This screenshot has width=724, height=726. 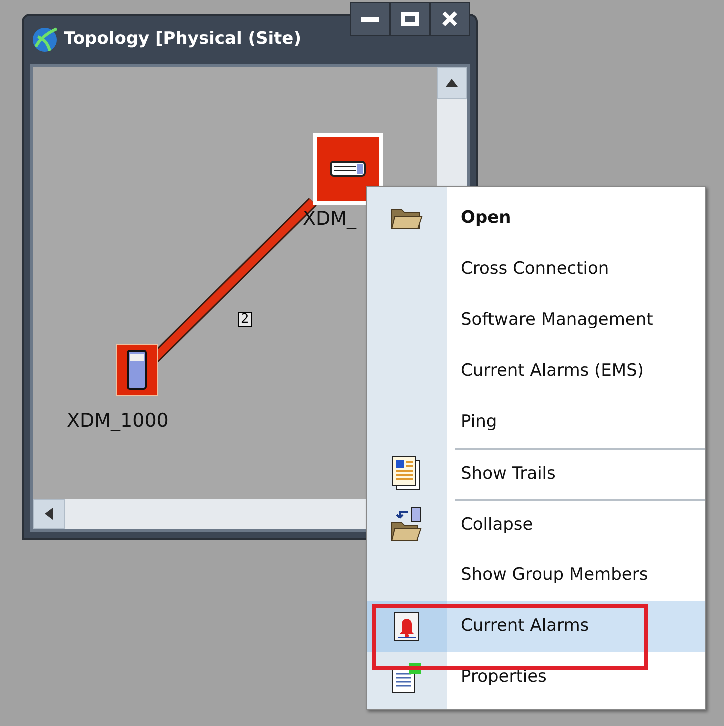 I want to click on close-button, so click(x=450, y=19).